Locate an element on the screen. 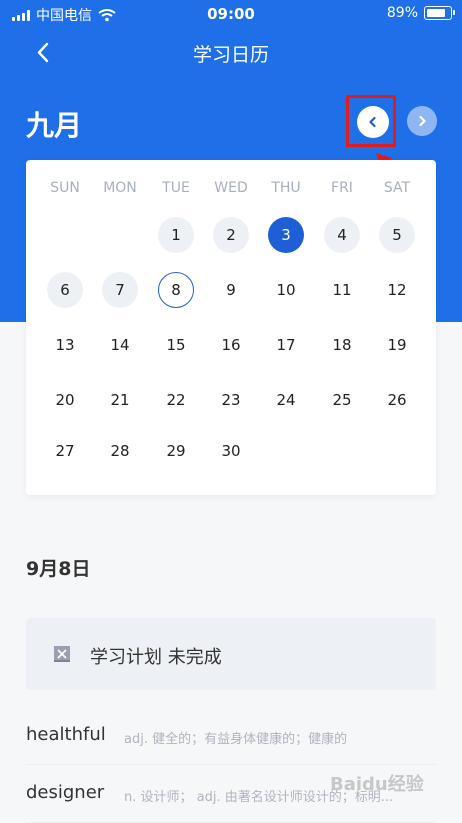  calendar-day: 24 is located at coordinates (286, 400).